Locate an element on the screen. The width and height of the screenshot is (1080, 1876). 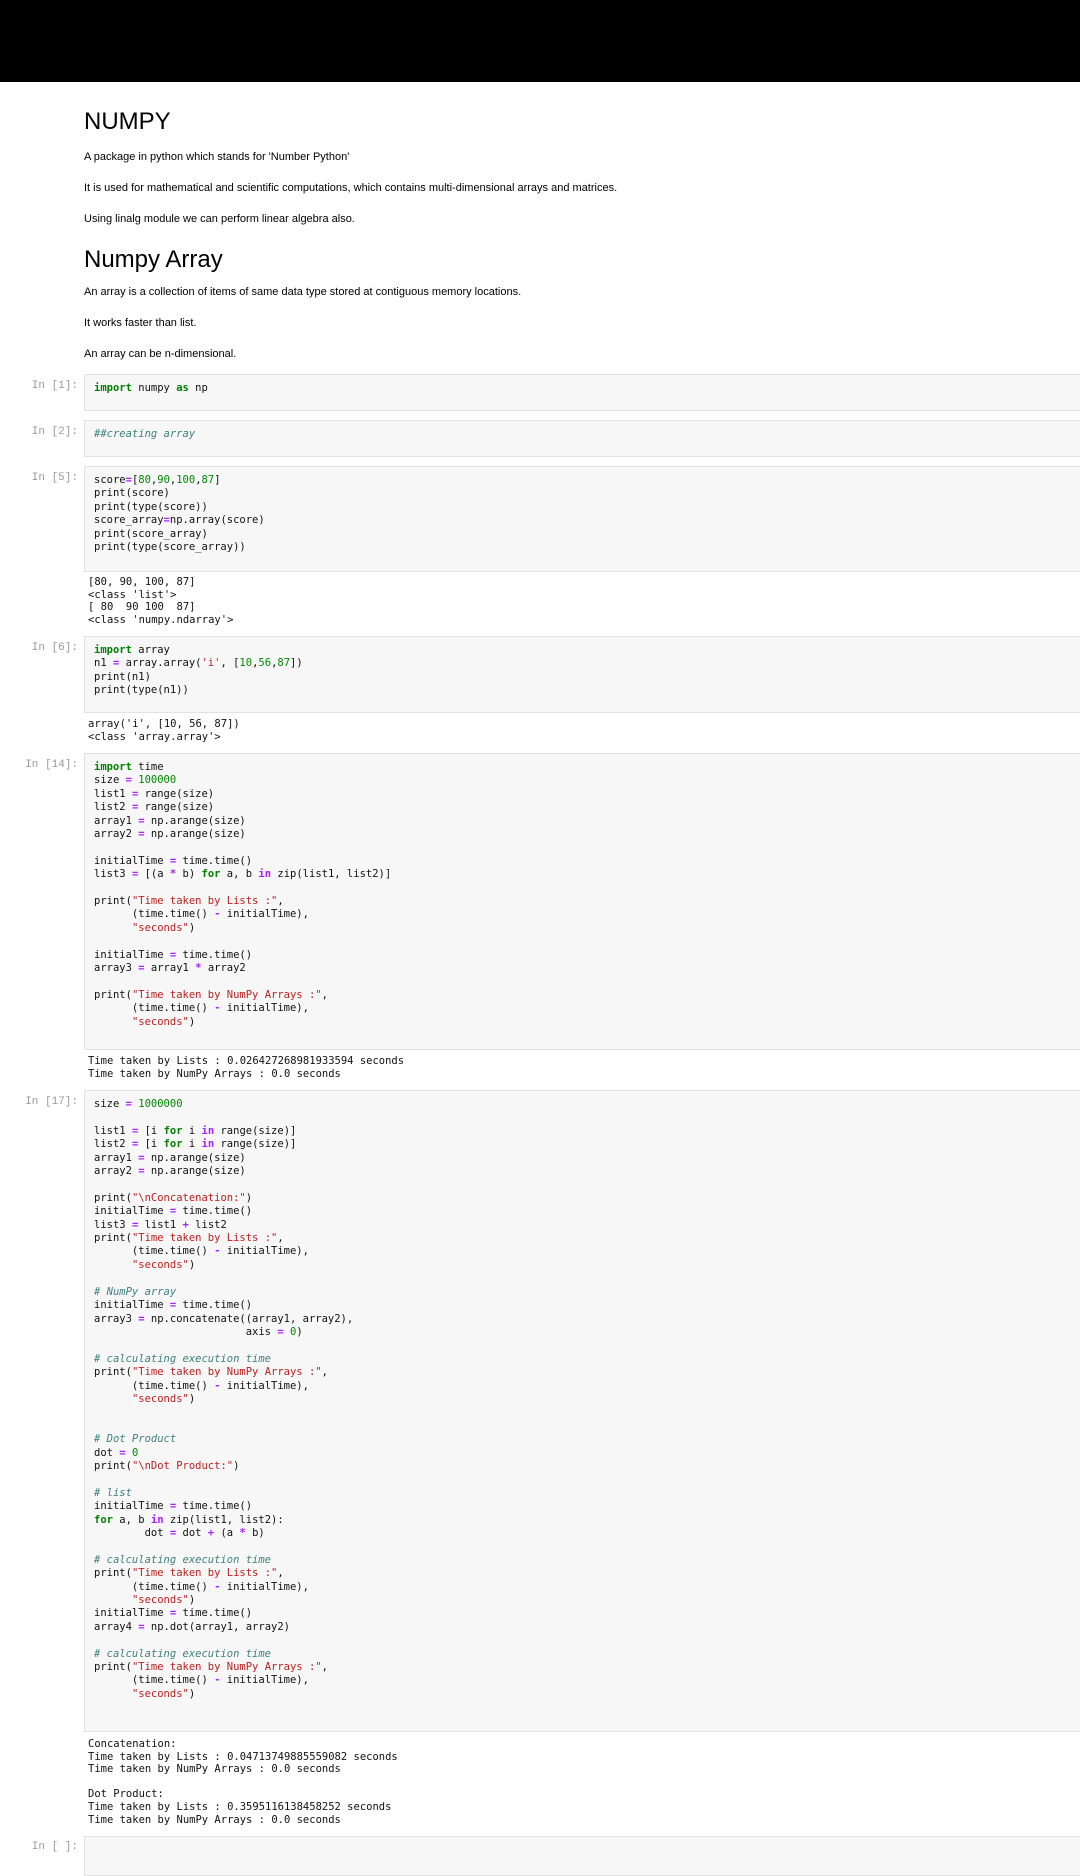
code-source is located at coordinates (582, 1844).